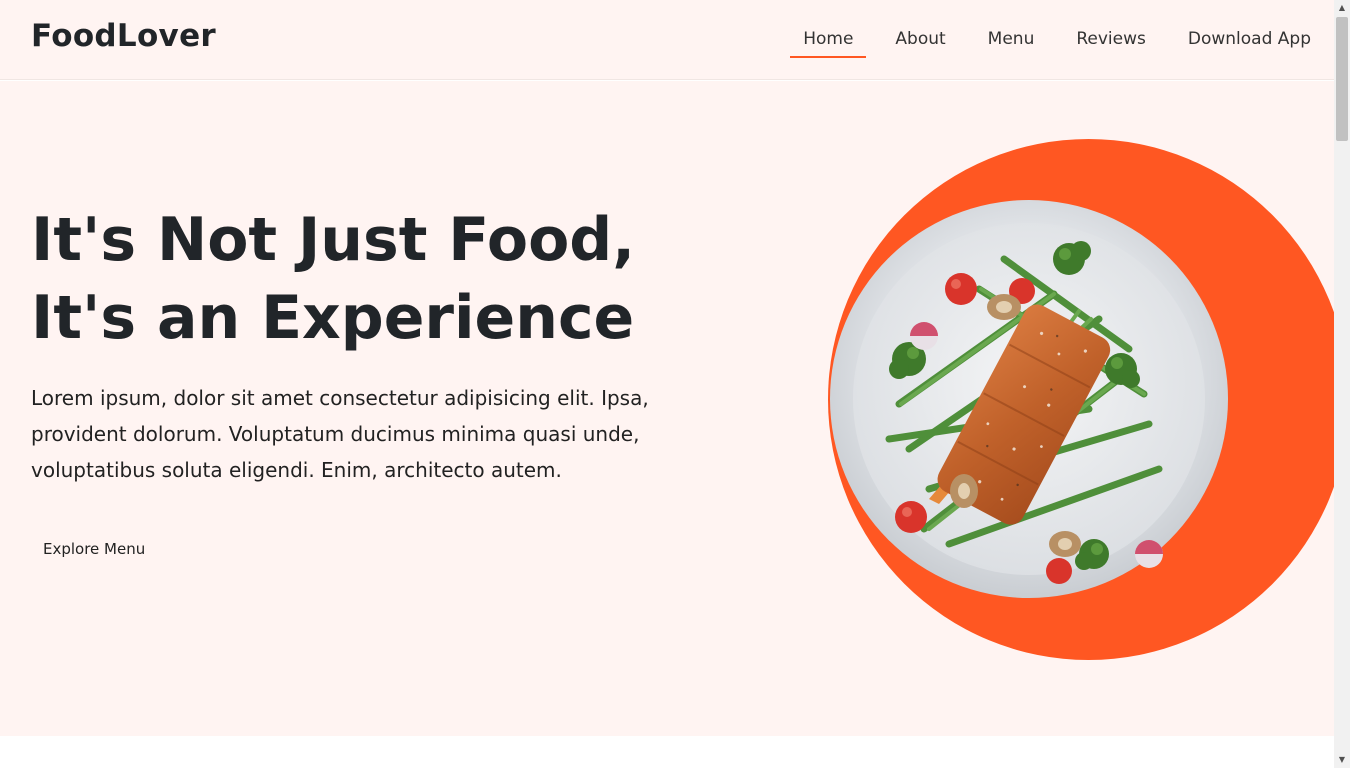  I want to click on scroll-down-arrow-icon: ▼, so click(1342, 760).